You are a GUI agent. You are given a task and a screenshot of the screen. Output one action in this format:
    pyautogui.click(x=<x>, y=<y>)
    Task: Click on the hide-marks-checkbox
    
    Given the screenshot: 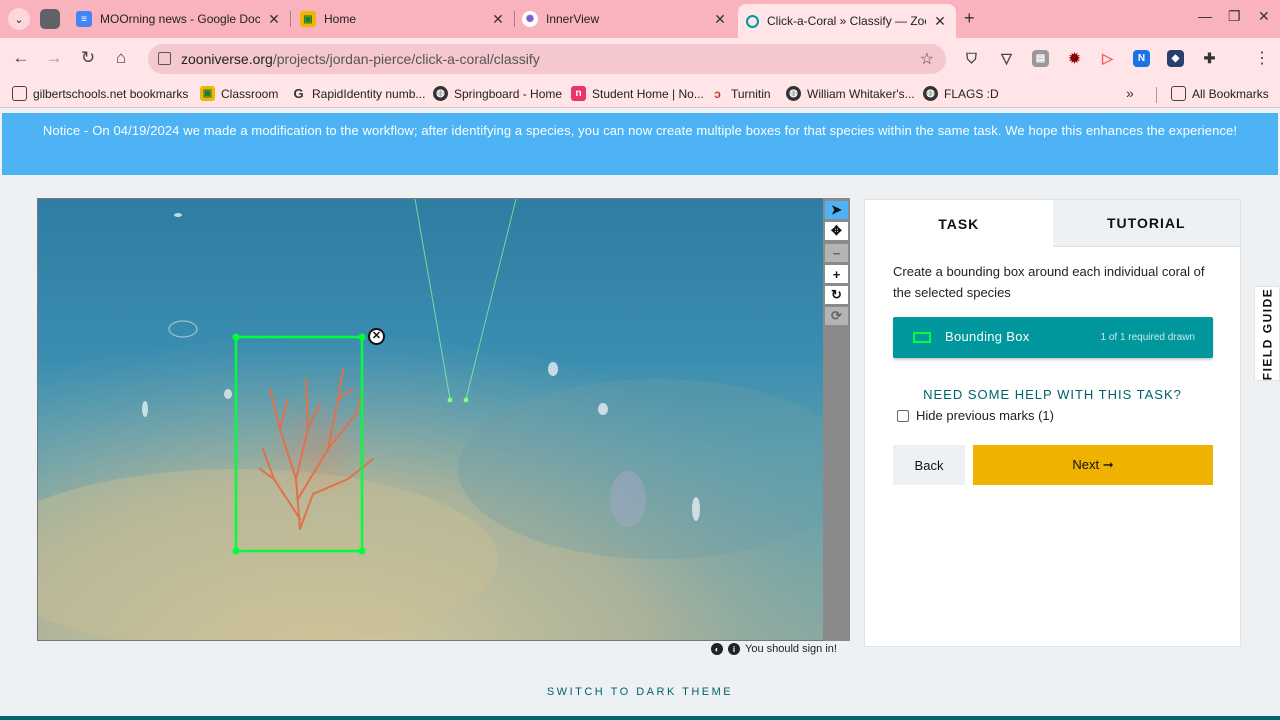 What is the action you would take?
    pyautogui.click(x=903, y=415)
    